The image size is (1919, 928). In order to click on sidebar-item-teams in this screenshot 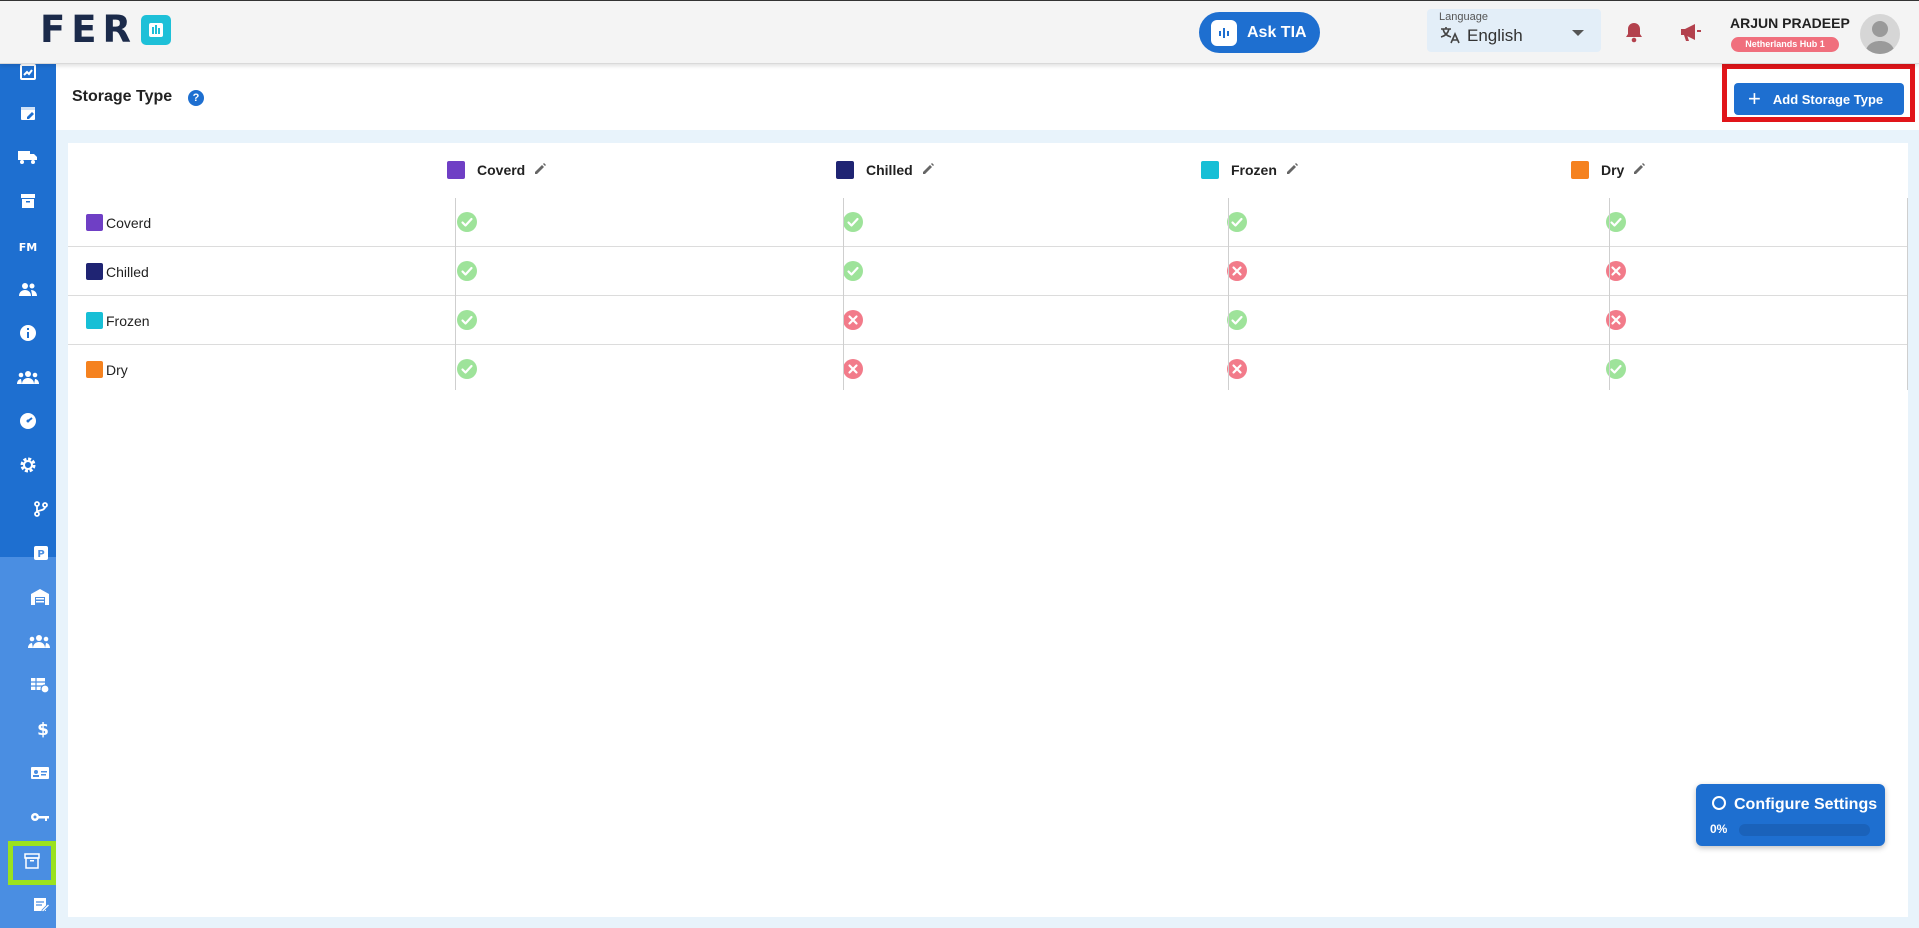, I will do `click(28, 643)`.